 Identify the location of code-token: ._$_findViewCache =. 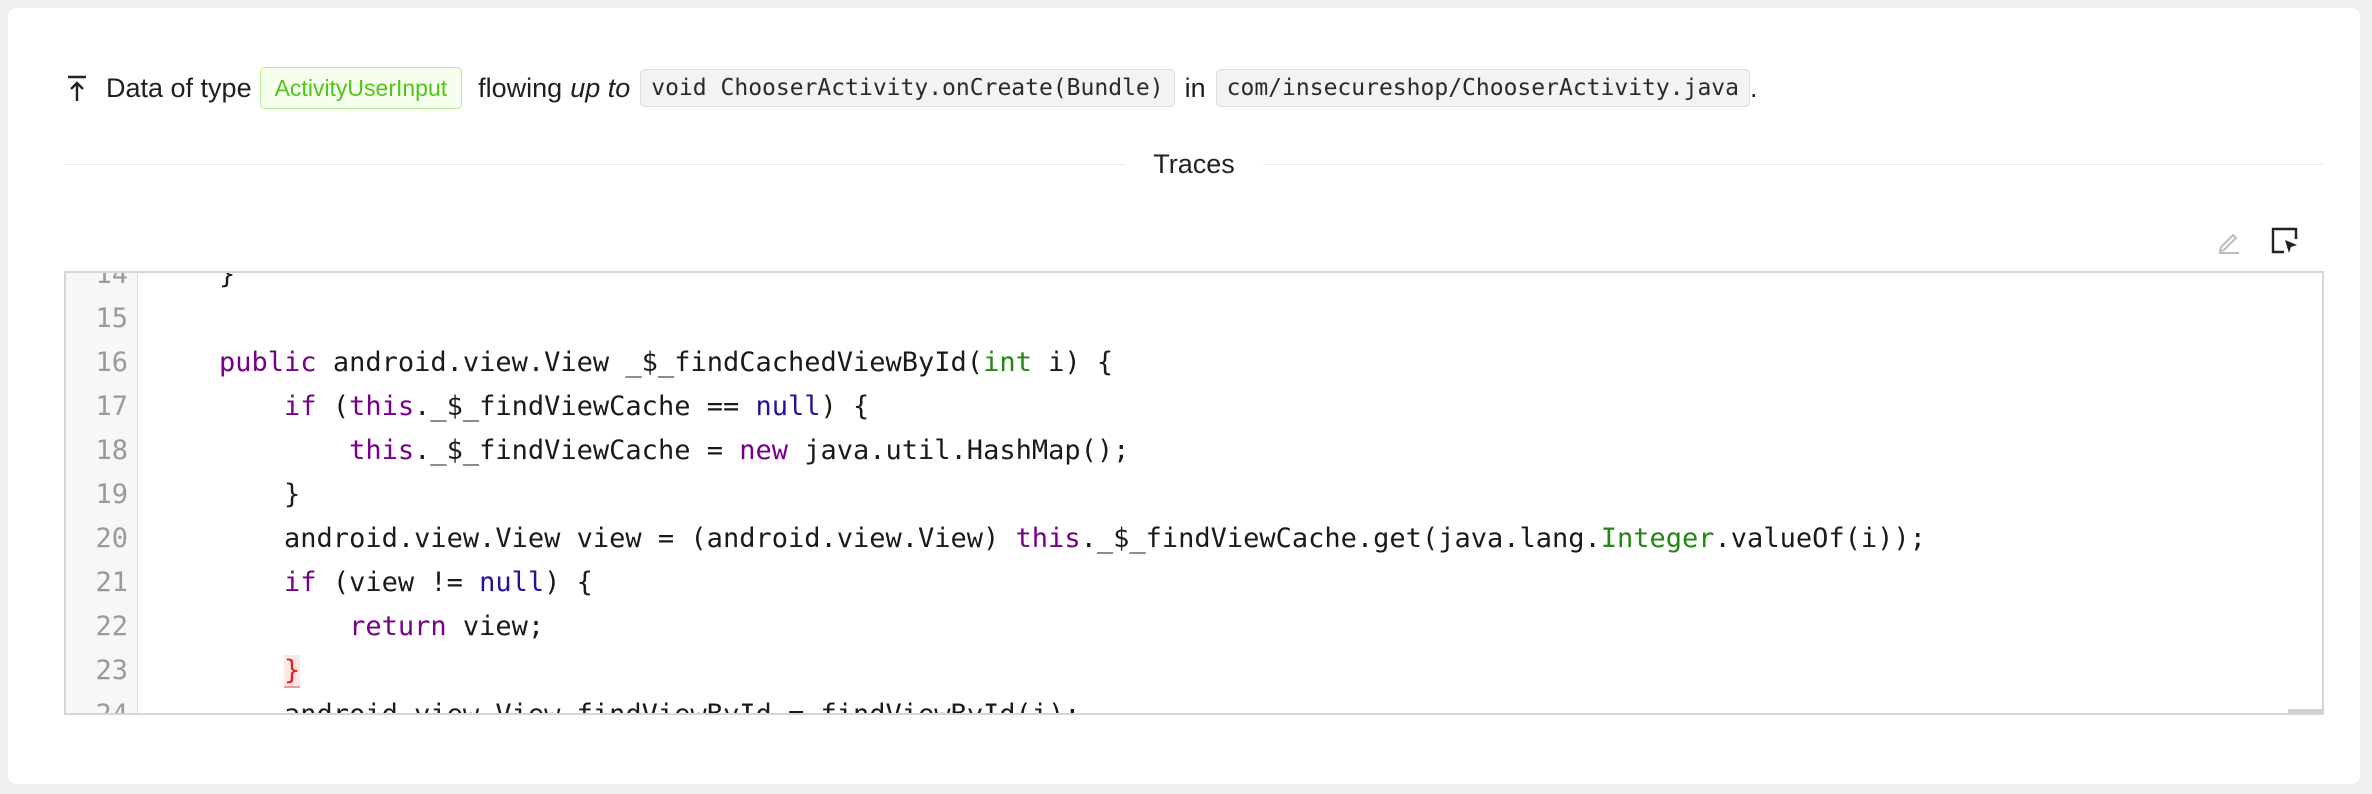
(577, 450).